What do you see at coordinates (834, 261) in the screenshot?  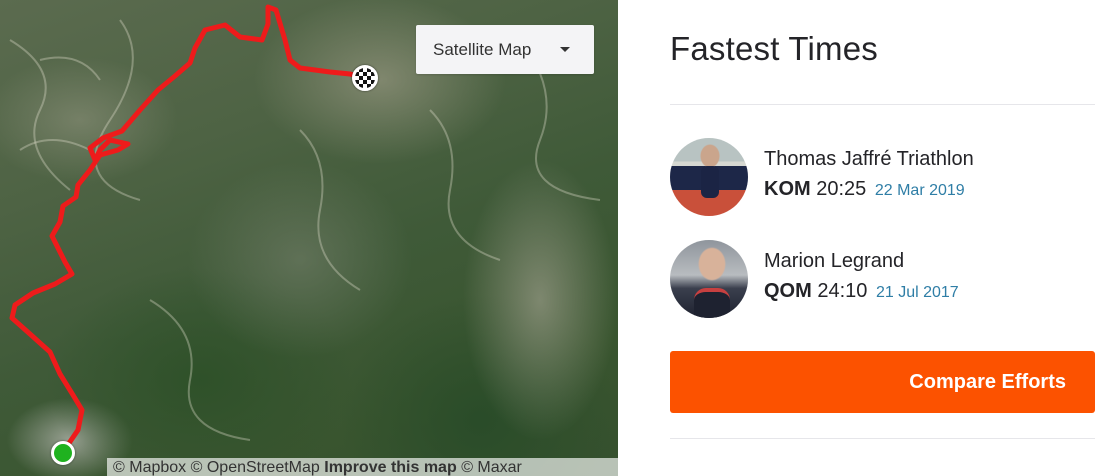 I see `athlete-name-link: Marion Legrand` at bounding box center [834, 261].